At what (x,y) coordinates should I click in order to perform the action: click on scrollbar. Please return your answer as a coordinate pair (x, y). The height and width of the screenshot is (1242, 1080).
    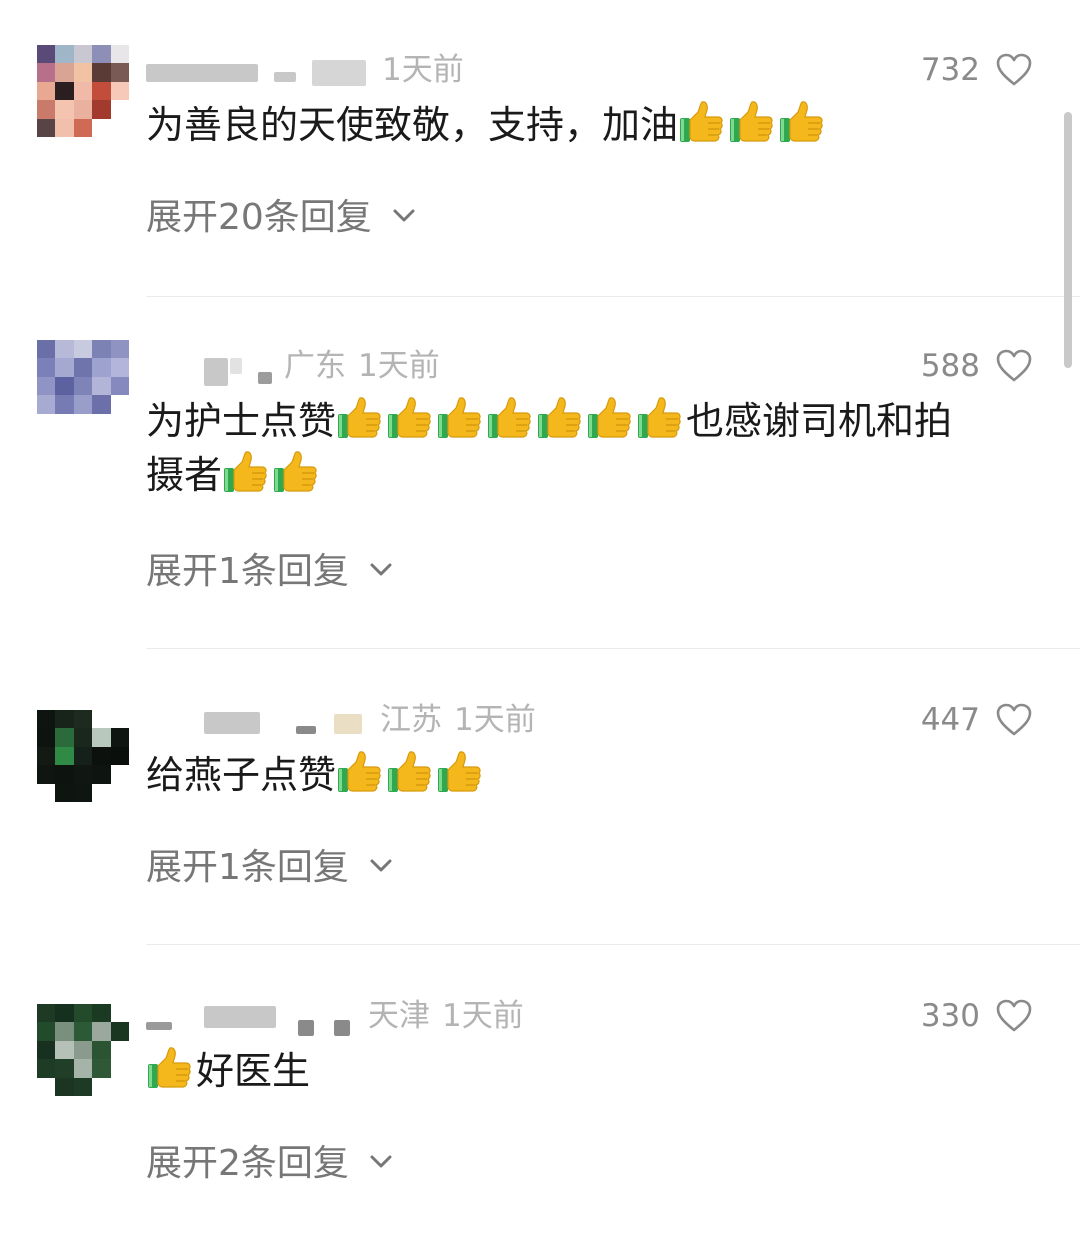
    Looking at the image, I should click on (1068, 240).